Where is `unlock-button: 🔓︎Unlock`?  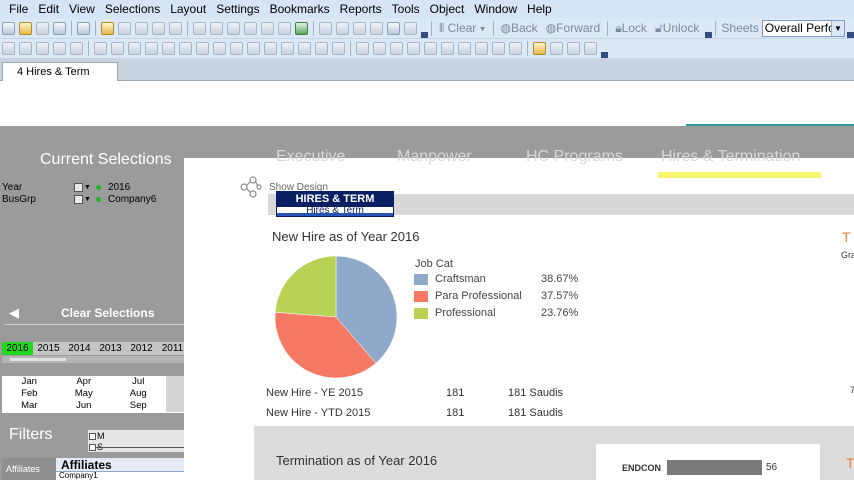 unlock-button: 🔓︎Unlock is located at coordinates (677, 28).